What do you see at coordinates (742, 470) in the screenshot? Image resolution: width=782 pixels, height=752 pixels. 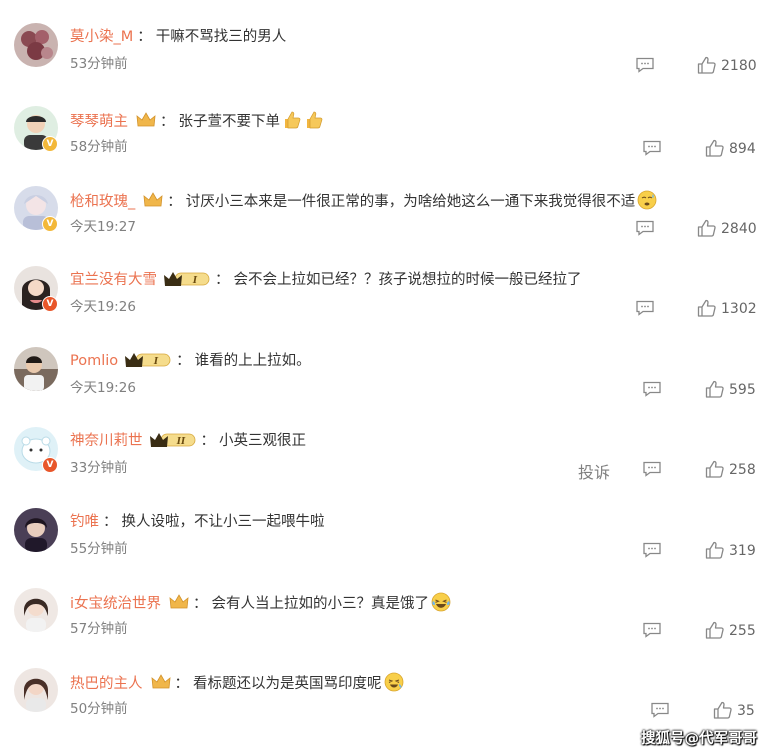 I see `like-count: 258` at bounding box center [742, 470].